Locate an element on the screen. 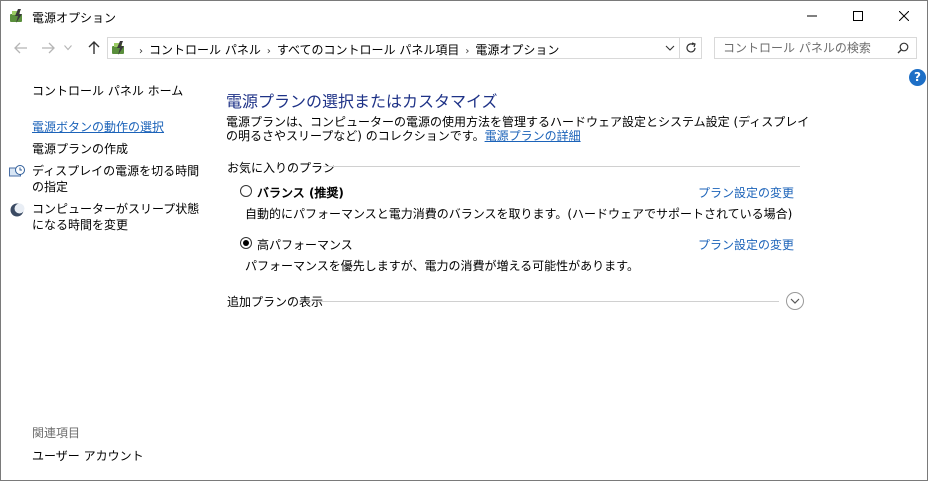  refresh-icon is located at coordinates (690, 47).